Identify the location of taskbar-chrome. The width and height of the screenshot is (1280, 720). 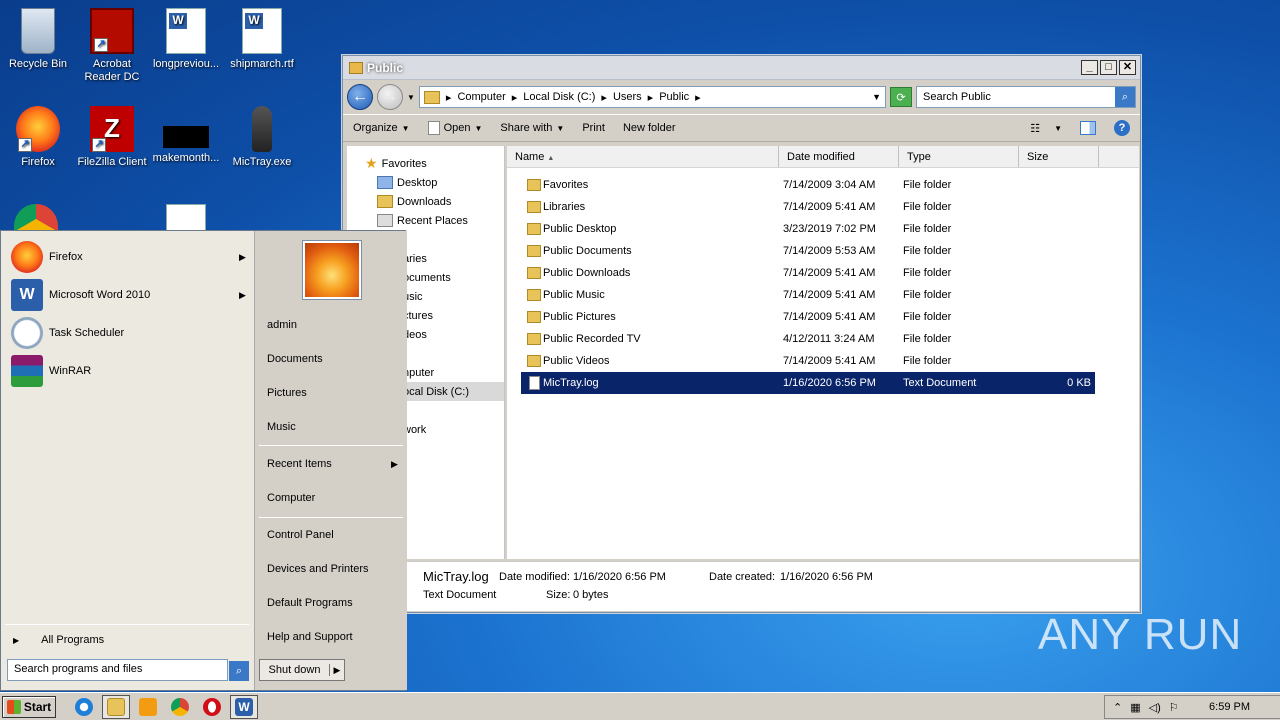
(180, 707).